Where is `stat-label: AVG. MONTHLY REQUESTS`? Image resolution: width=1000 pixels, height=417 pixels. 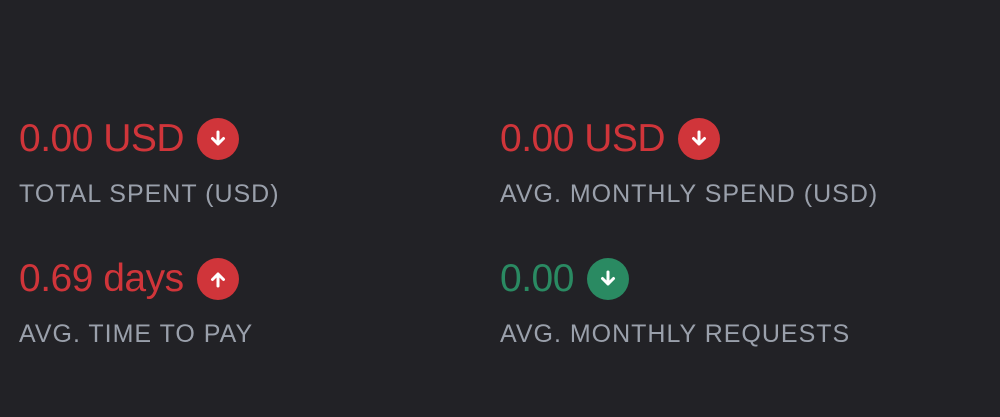
stat-label: AVG. MONTHLY REQUESTS is located at coordinates (675, 334).